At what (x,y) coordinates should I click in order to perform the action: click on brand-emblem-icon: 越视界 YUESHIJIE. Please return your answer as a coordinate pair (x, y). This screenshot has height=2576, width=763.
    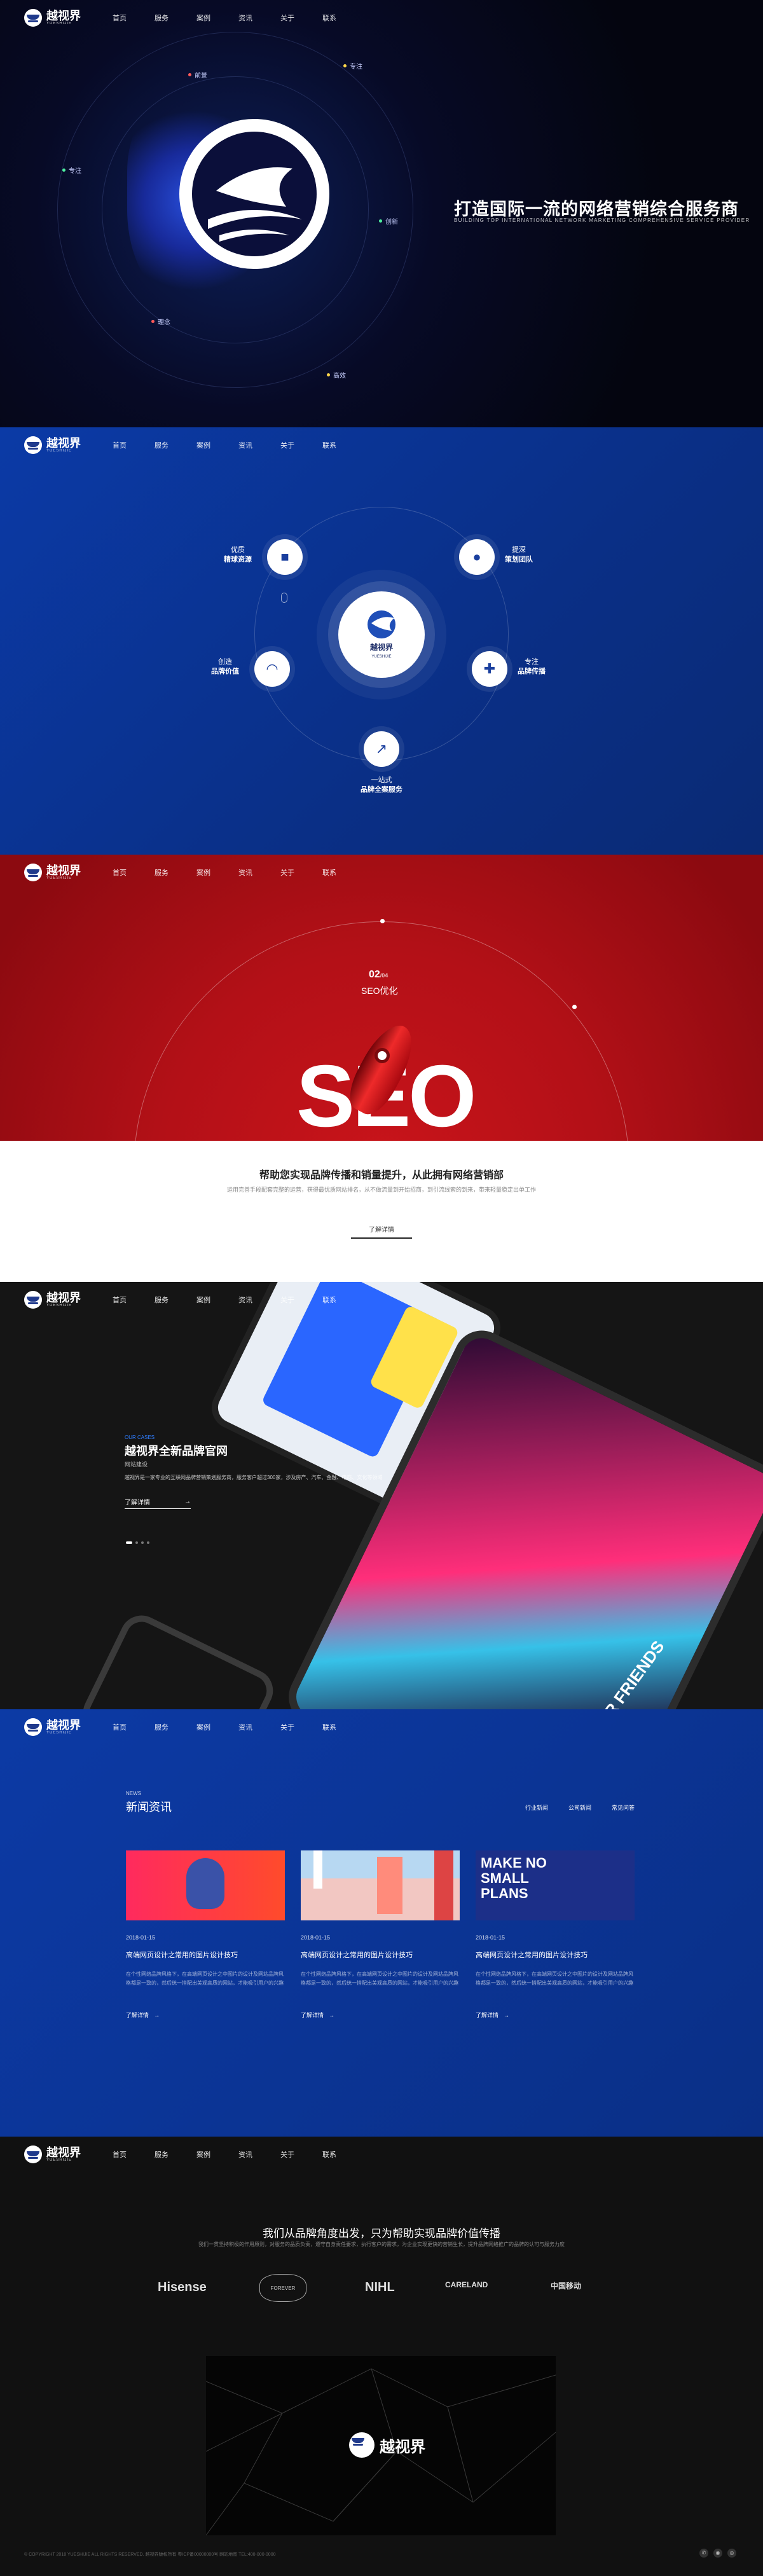
    Looking at the image, I should click on (381, 634).